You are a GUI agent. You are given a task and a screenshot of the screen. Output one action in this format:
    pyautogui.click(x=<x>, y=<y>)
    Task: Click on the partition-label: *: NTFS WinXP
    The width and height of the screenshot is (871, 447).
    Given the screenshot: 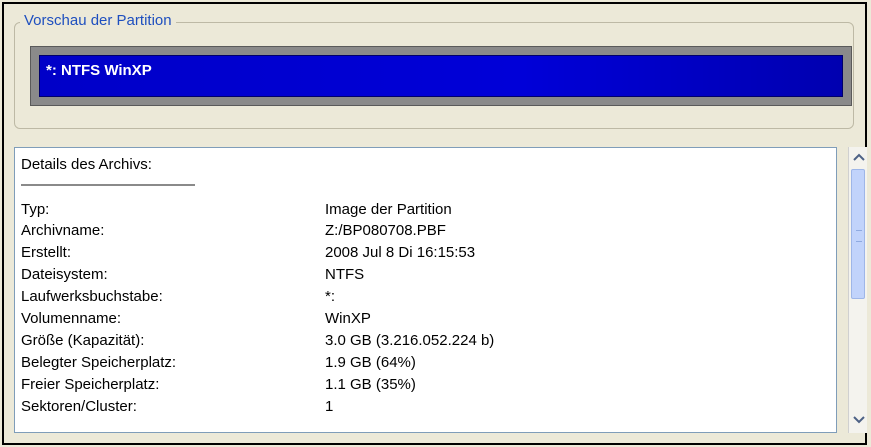 What is the action you would take?
    pyautogui.click(x=99, y=70)
    